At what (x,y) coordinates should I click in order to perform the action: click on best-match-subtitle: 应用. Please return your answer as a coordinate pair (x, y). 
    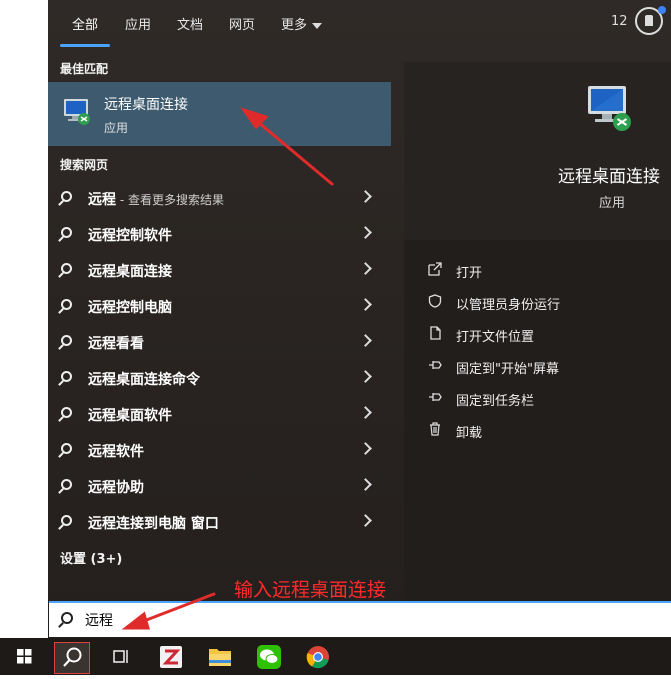
    Looking at the image, I should click on (116, 128).